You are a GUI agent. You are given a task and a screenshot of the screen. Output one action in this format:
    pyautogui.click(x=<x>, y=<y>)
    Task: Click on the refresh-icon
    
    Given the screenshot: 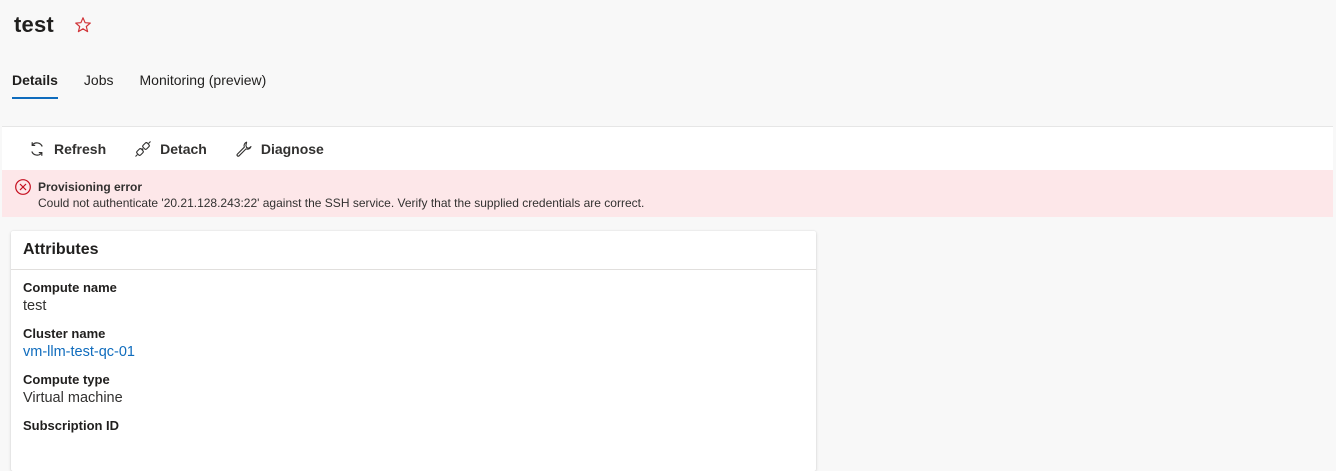 What is the action you would take?
    pyautogui.click(x=37, y=149)
    